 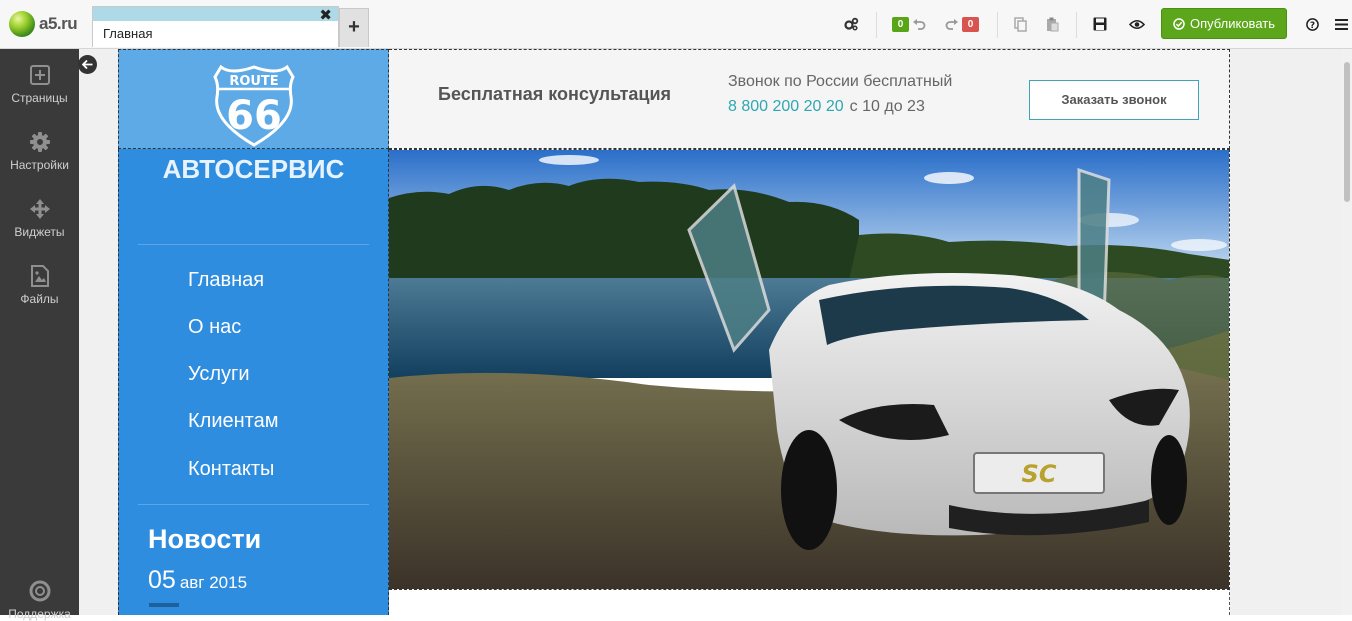 I want to click on help-button: ?, so click(x=1312, y=24).